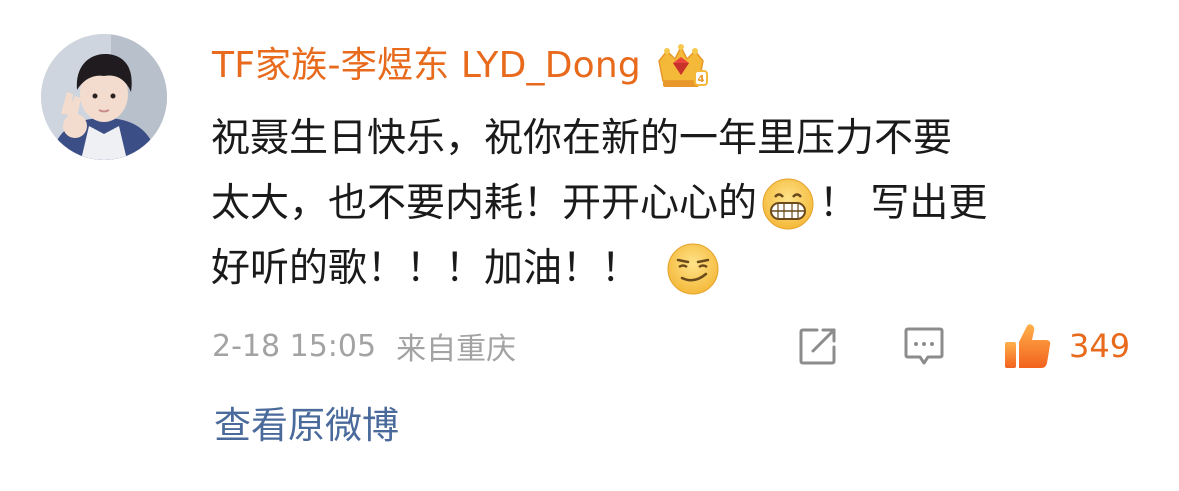 The height and width of the screenshot is (491, 1179). What do you see at coordinates (426, 268) in the screenshot?
I see `comment-line-text: 好听的歌！！！加油！！` at bounding box center [426, 268].